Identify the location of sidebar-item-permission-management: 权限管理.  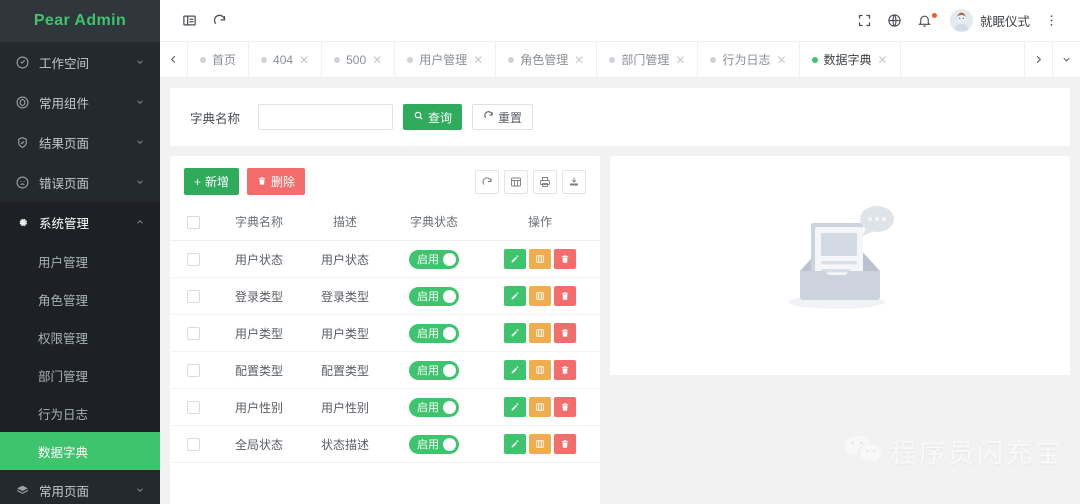
(80, 337).